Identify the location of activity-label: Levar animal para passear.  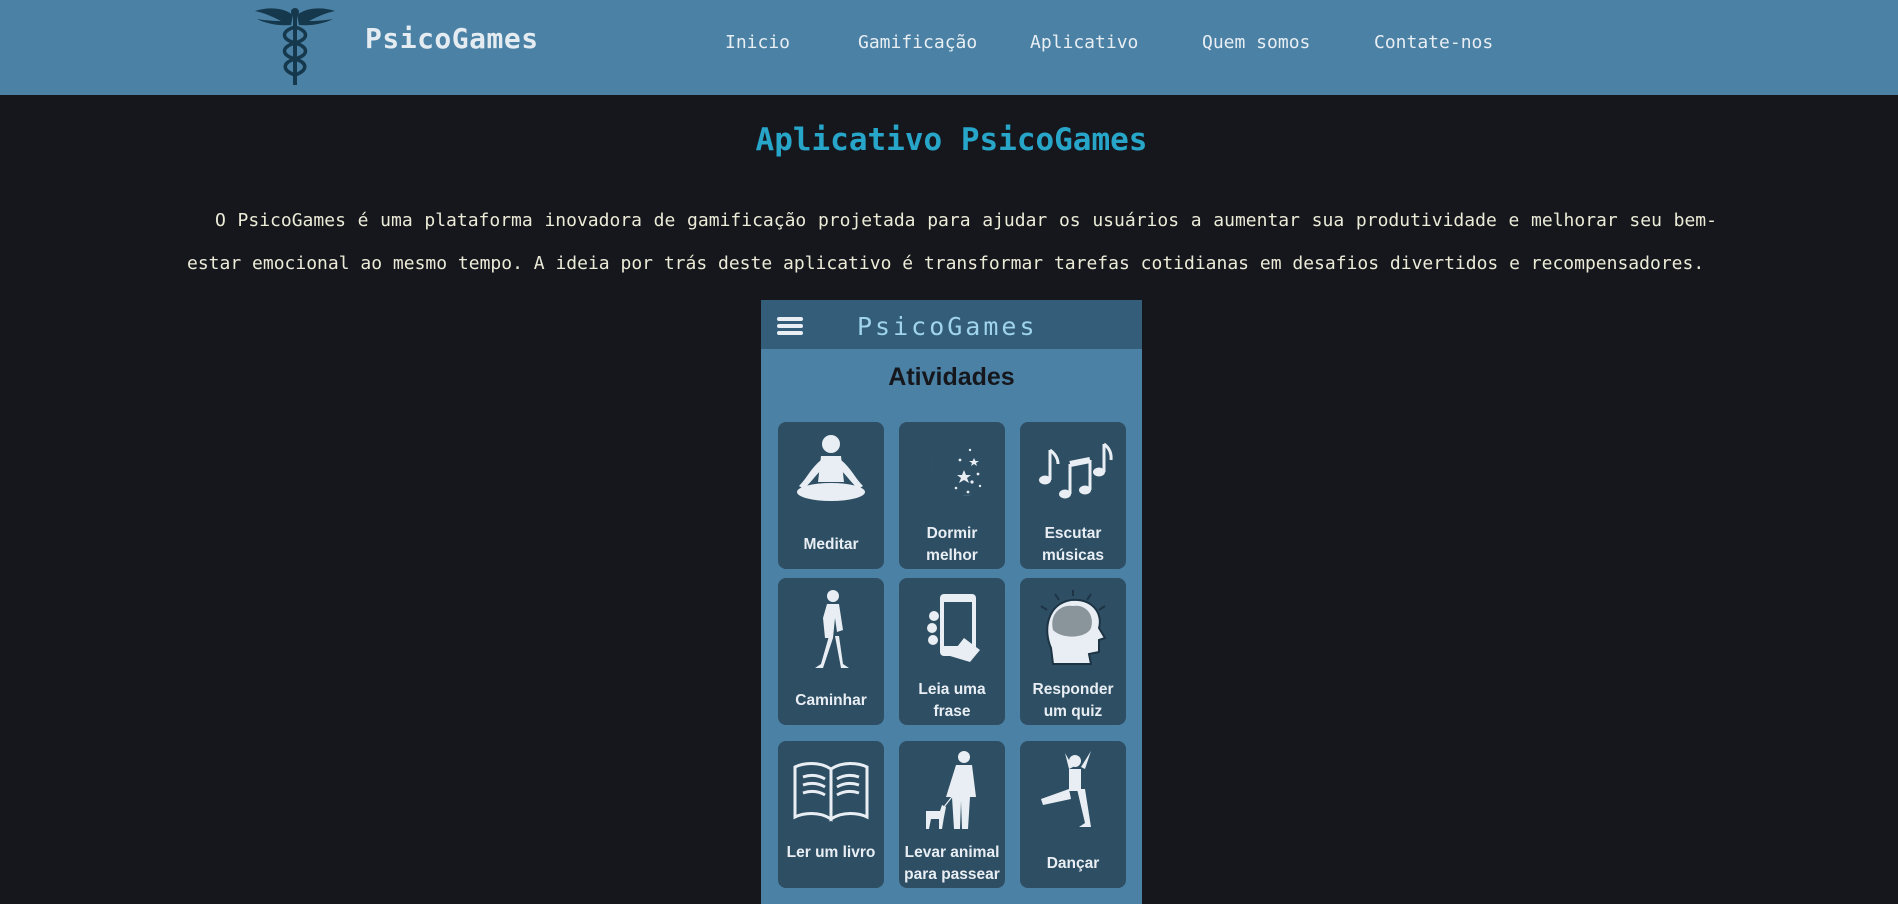
(952, 863).